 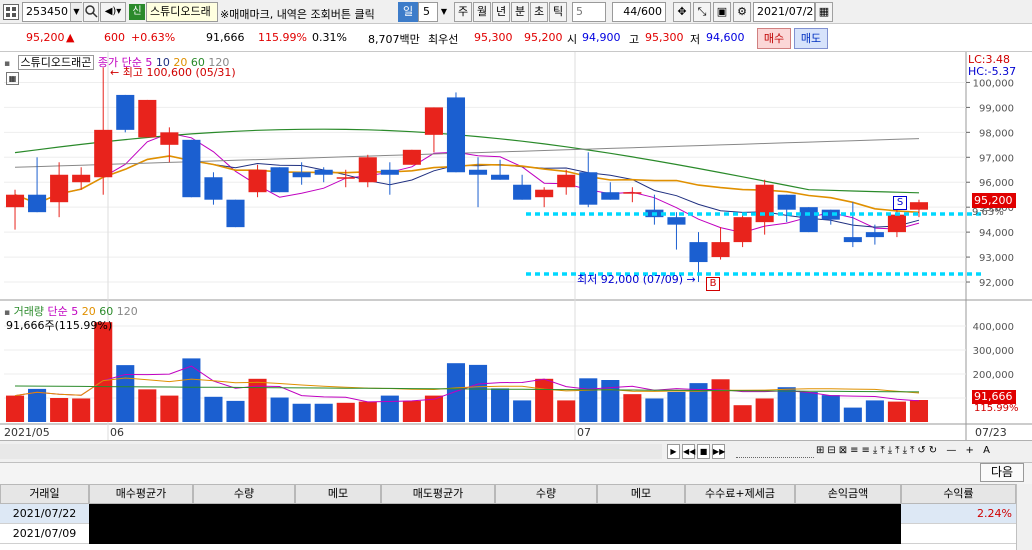 What do you see at coordinates (408, 12) in the screenshot?
I see `period-day-button: 일` at bounding box center [408, 12].